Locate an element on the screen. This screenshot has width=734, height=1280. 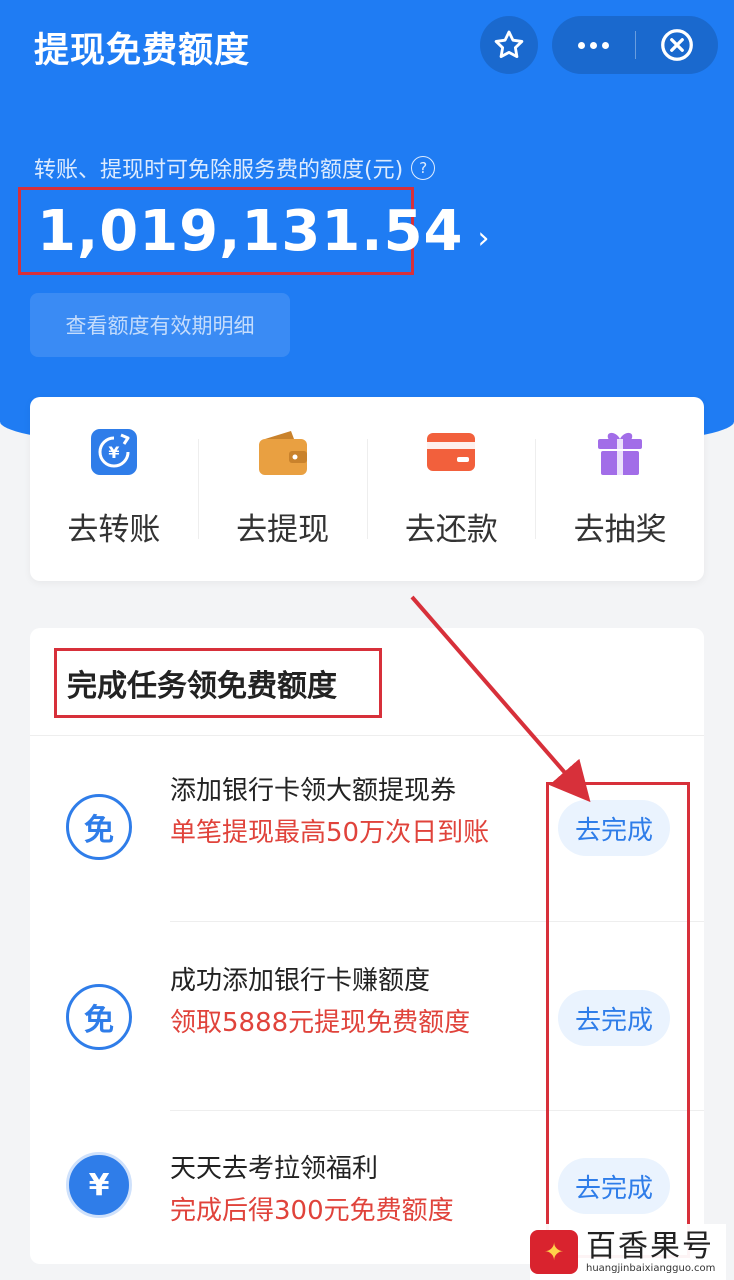
action-lottery: 去抽奖 is located at coordinates (620, 489).